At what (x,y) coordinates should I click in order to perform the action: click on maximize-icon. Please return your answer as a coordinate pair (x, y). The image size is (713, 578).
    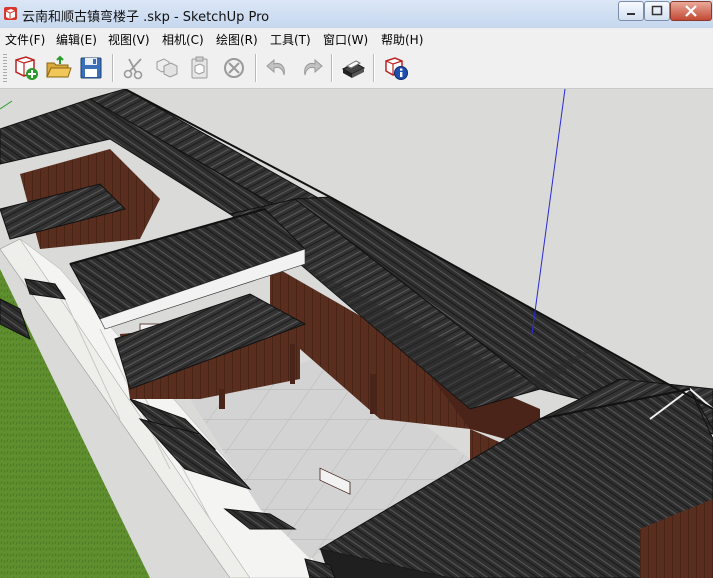
    Looking at the image, I should click on (657, 10).